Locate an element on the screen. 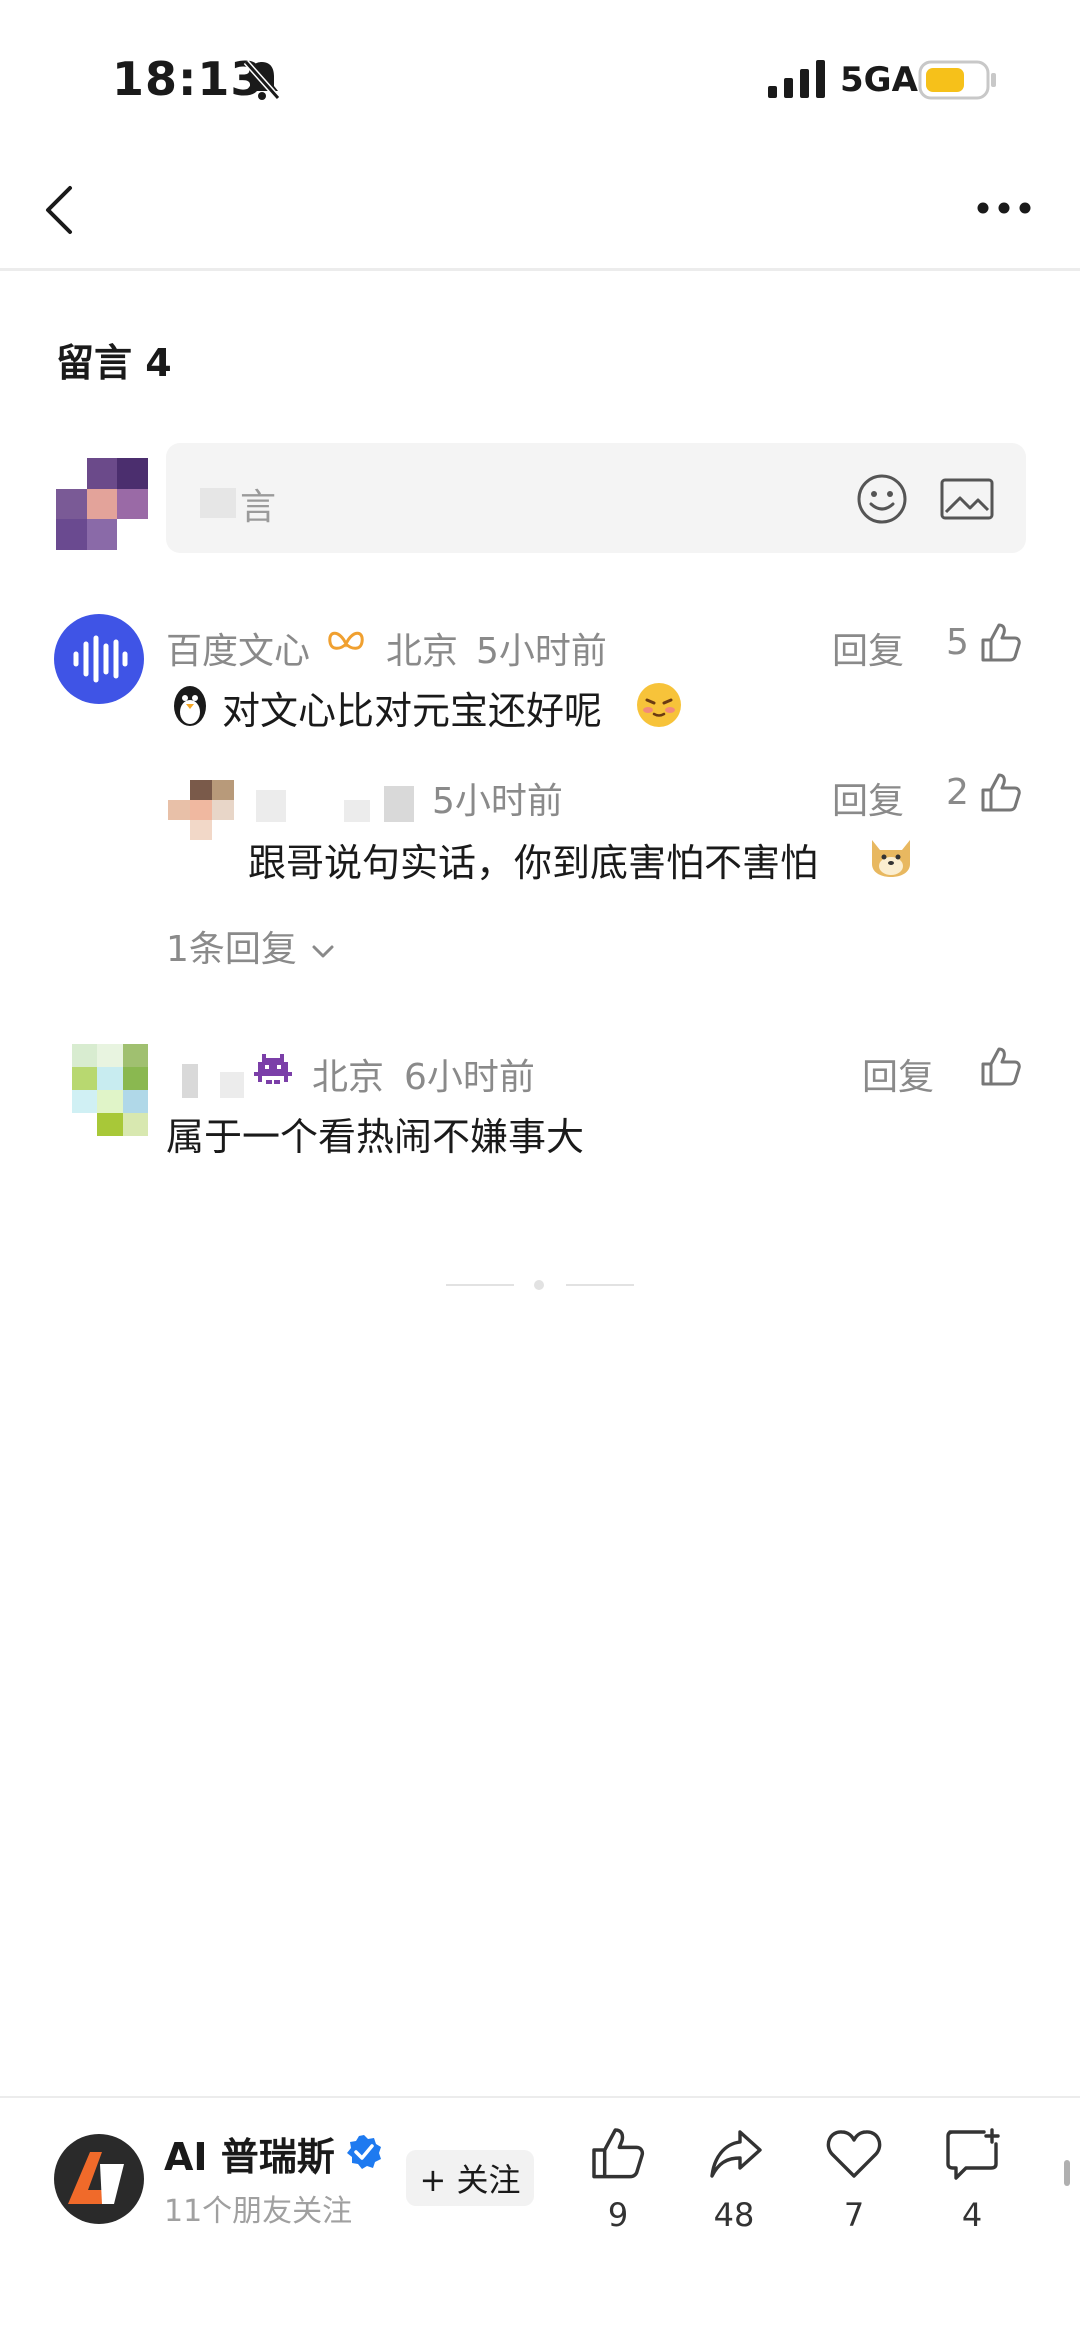 This screenshot has height=2341, width=1080. reply-like-count: 2 is located at coordinates (957, 792).